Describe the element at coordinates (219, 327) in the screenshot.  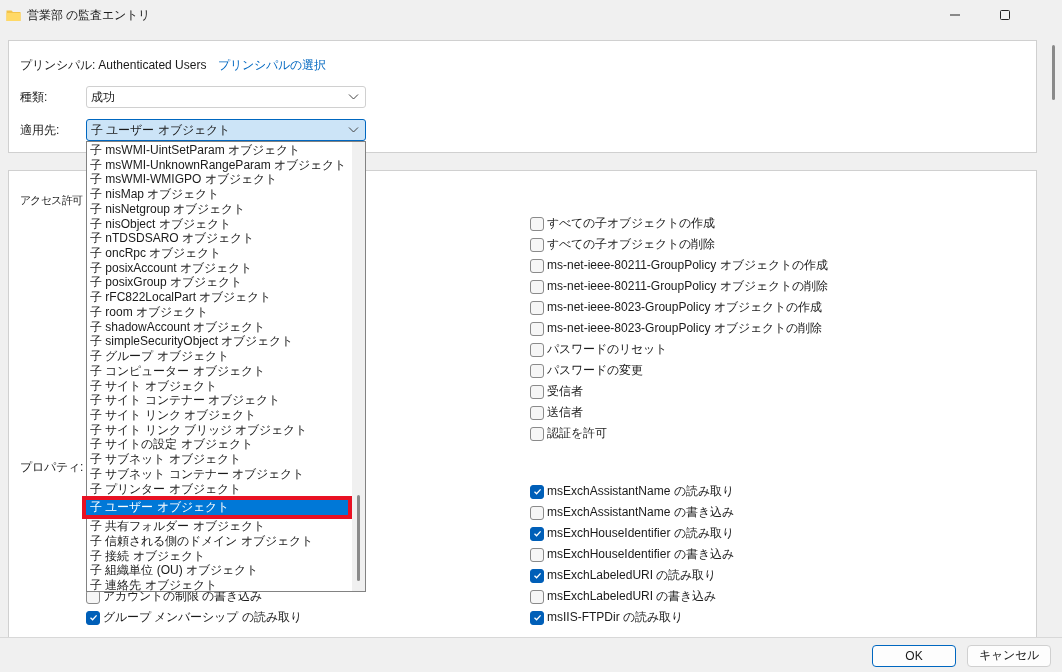
I see `dropdown-option: 子 shadowAccount オブジェクト` at that location.